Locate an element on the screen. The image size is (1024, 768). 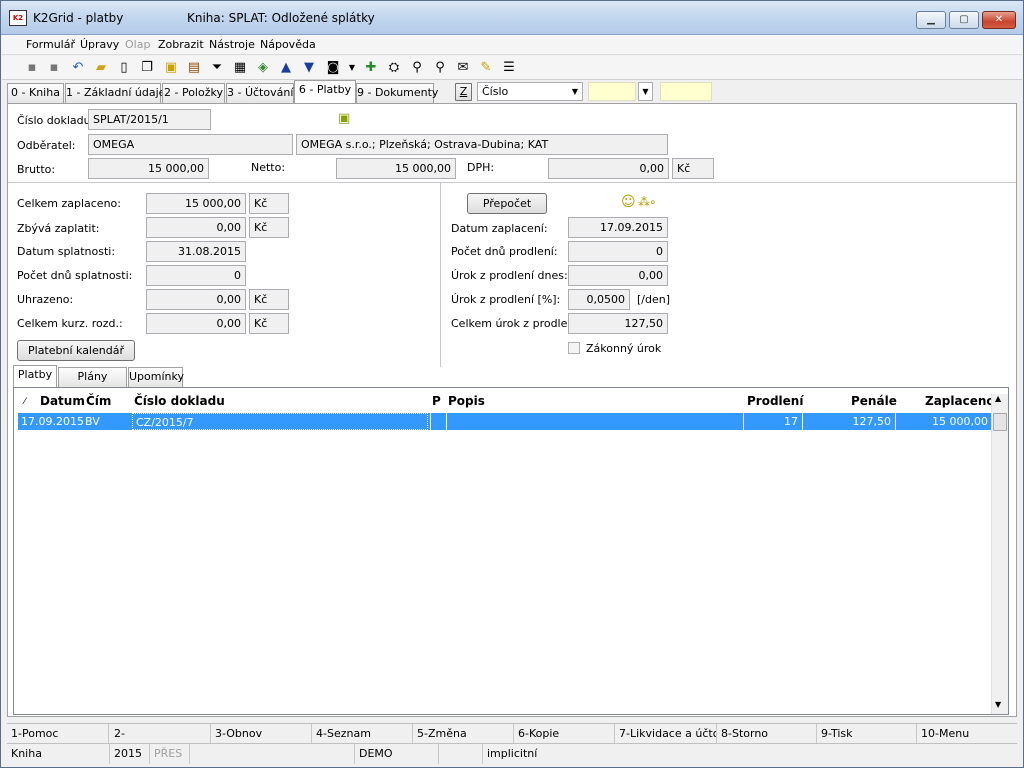
vertical-scrollbar: ▲ ▼ is located at coordinates (999, 554).